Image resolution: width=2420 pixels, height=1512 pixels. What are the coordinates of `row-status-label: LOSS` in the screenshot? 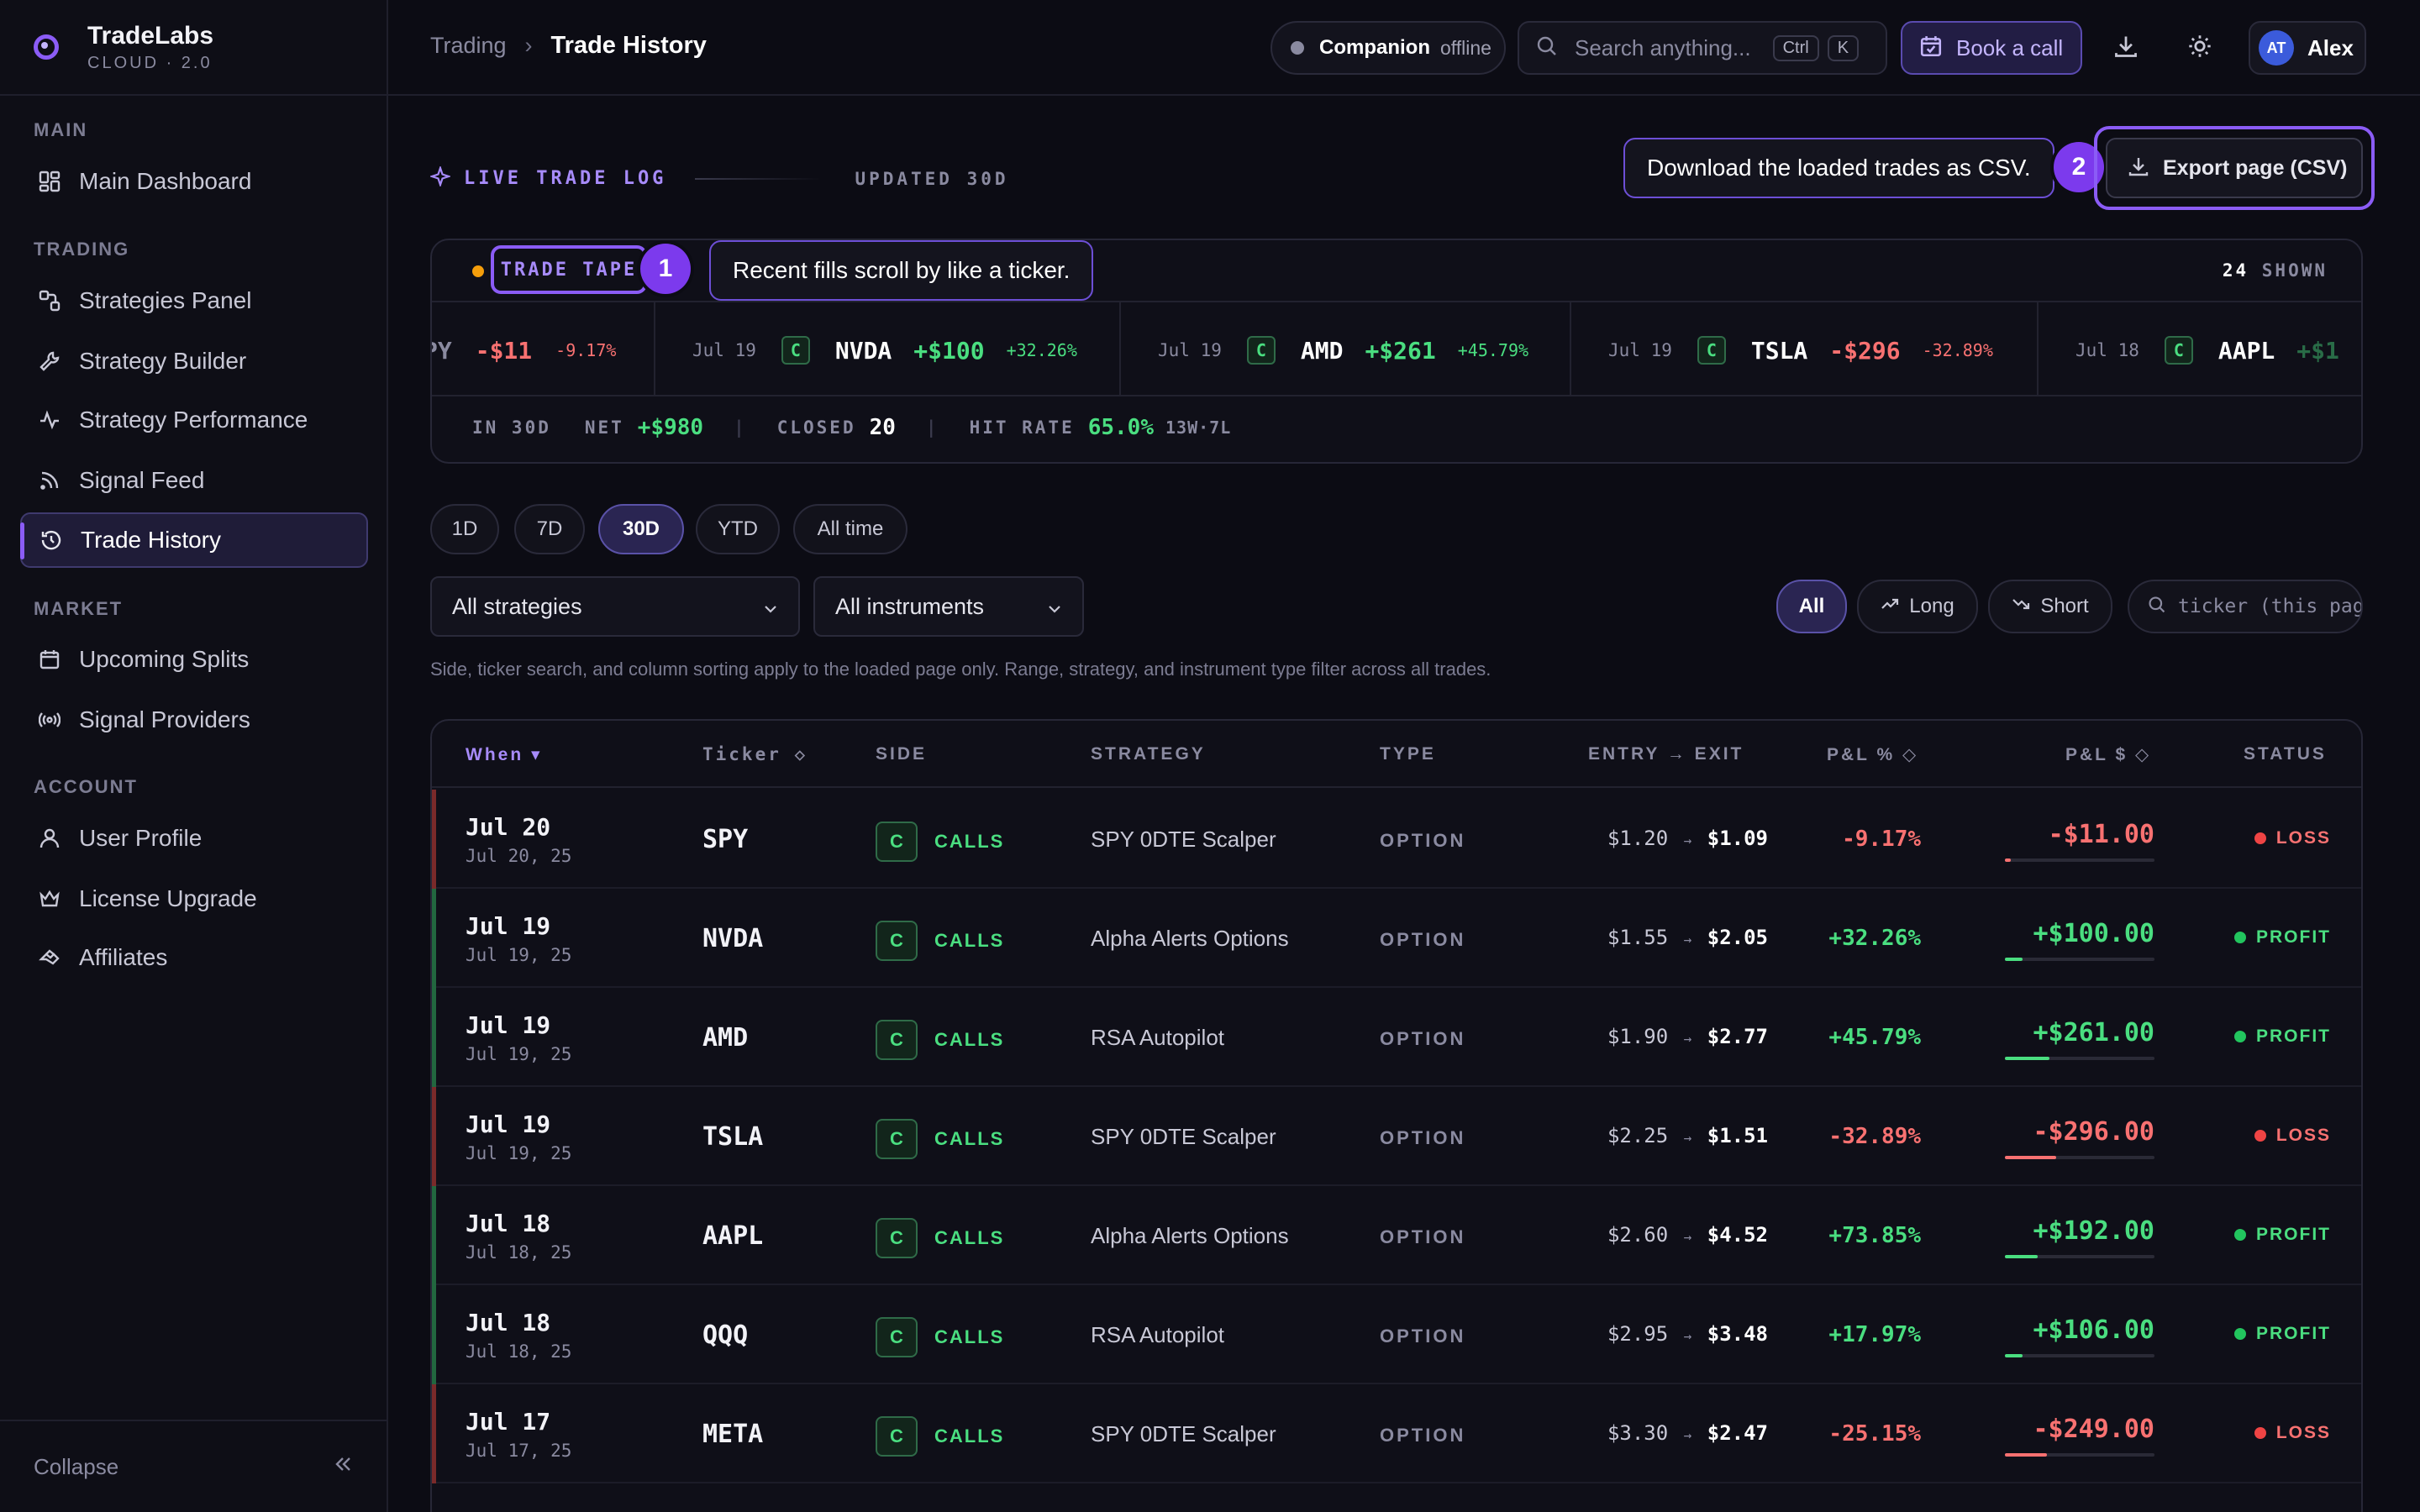 It's located at (2303, 838).